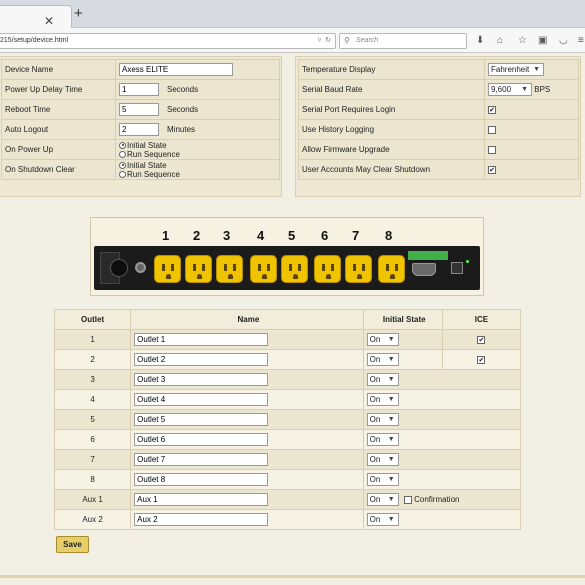 The height and width of the screenshot is (585, 585). I want to click on name-column-header: Name, so click(247, 319).